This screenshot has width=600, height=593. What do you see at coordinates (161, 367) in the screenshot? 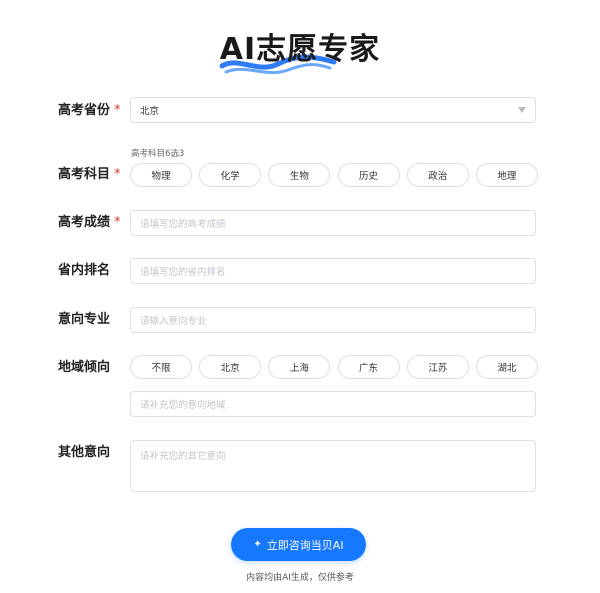
I see `region-chip: 不限` at bounding box center [161, 367].